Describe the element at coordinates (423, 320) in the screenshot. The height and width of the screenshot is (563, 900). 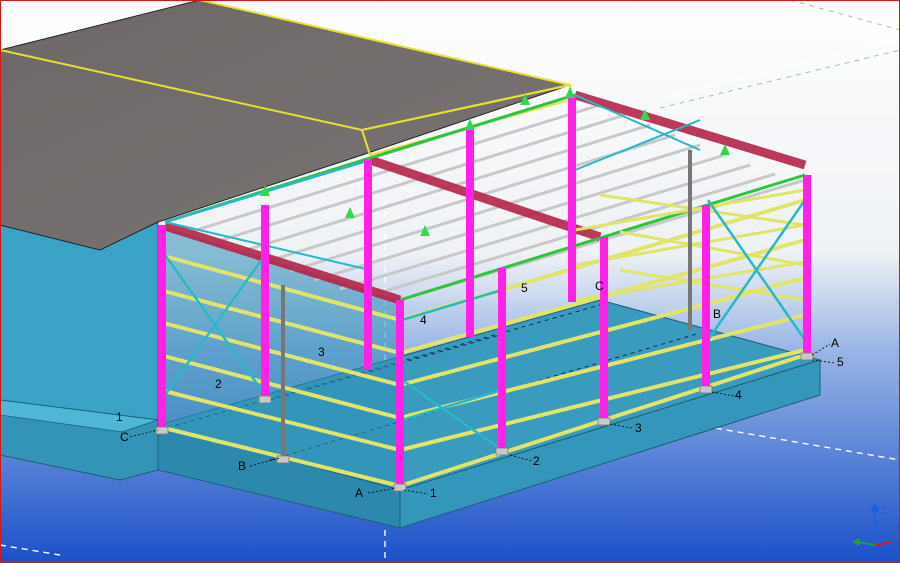
I see `grid-label-4-left: 4` at that location.